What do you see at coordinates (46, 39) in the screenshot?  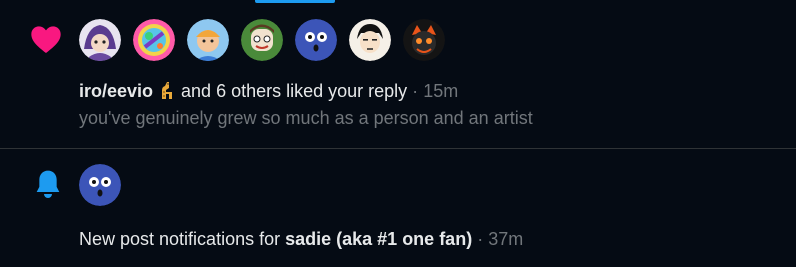 I see `heart-icon` at bounding box center [46, 39].